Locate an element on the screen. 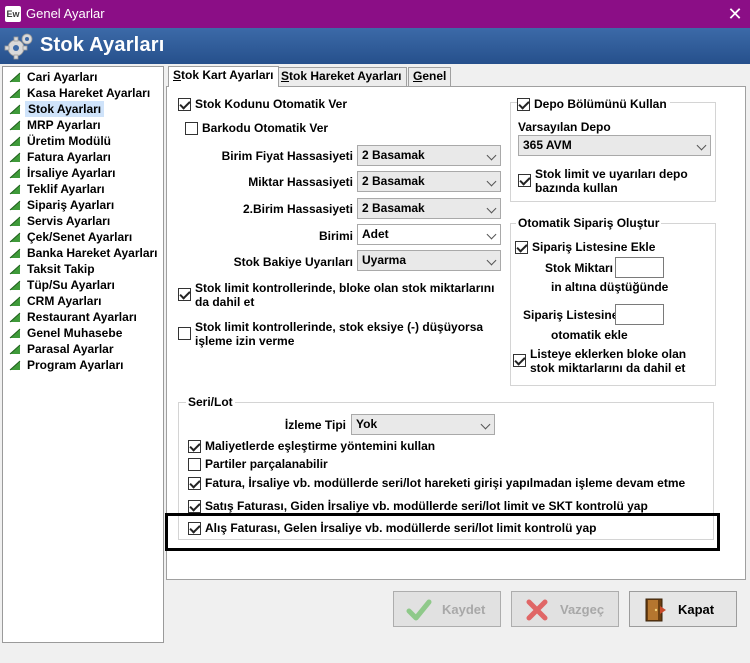 The width and height of the screenshot is (750, 663). add-siparis-list-checkbox: Sipariş Listesine Ekle is located at coordinates (585, 247).